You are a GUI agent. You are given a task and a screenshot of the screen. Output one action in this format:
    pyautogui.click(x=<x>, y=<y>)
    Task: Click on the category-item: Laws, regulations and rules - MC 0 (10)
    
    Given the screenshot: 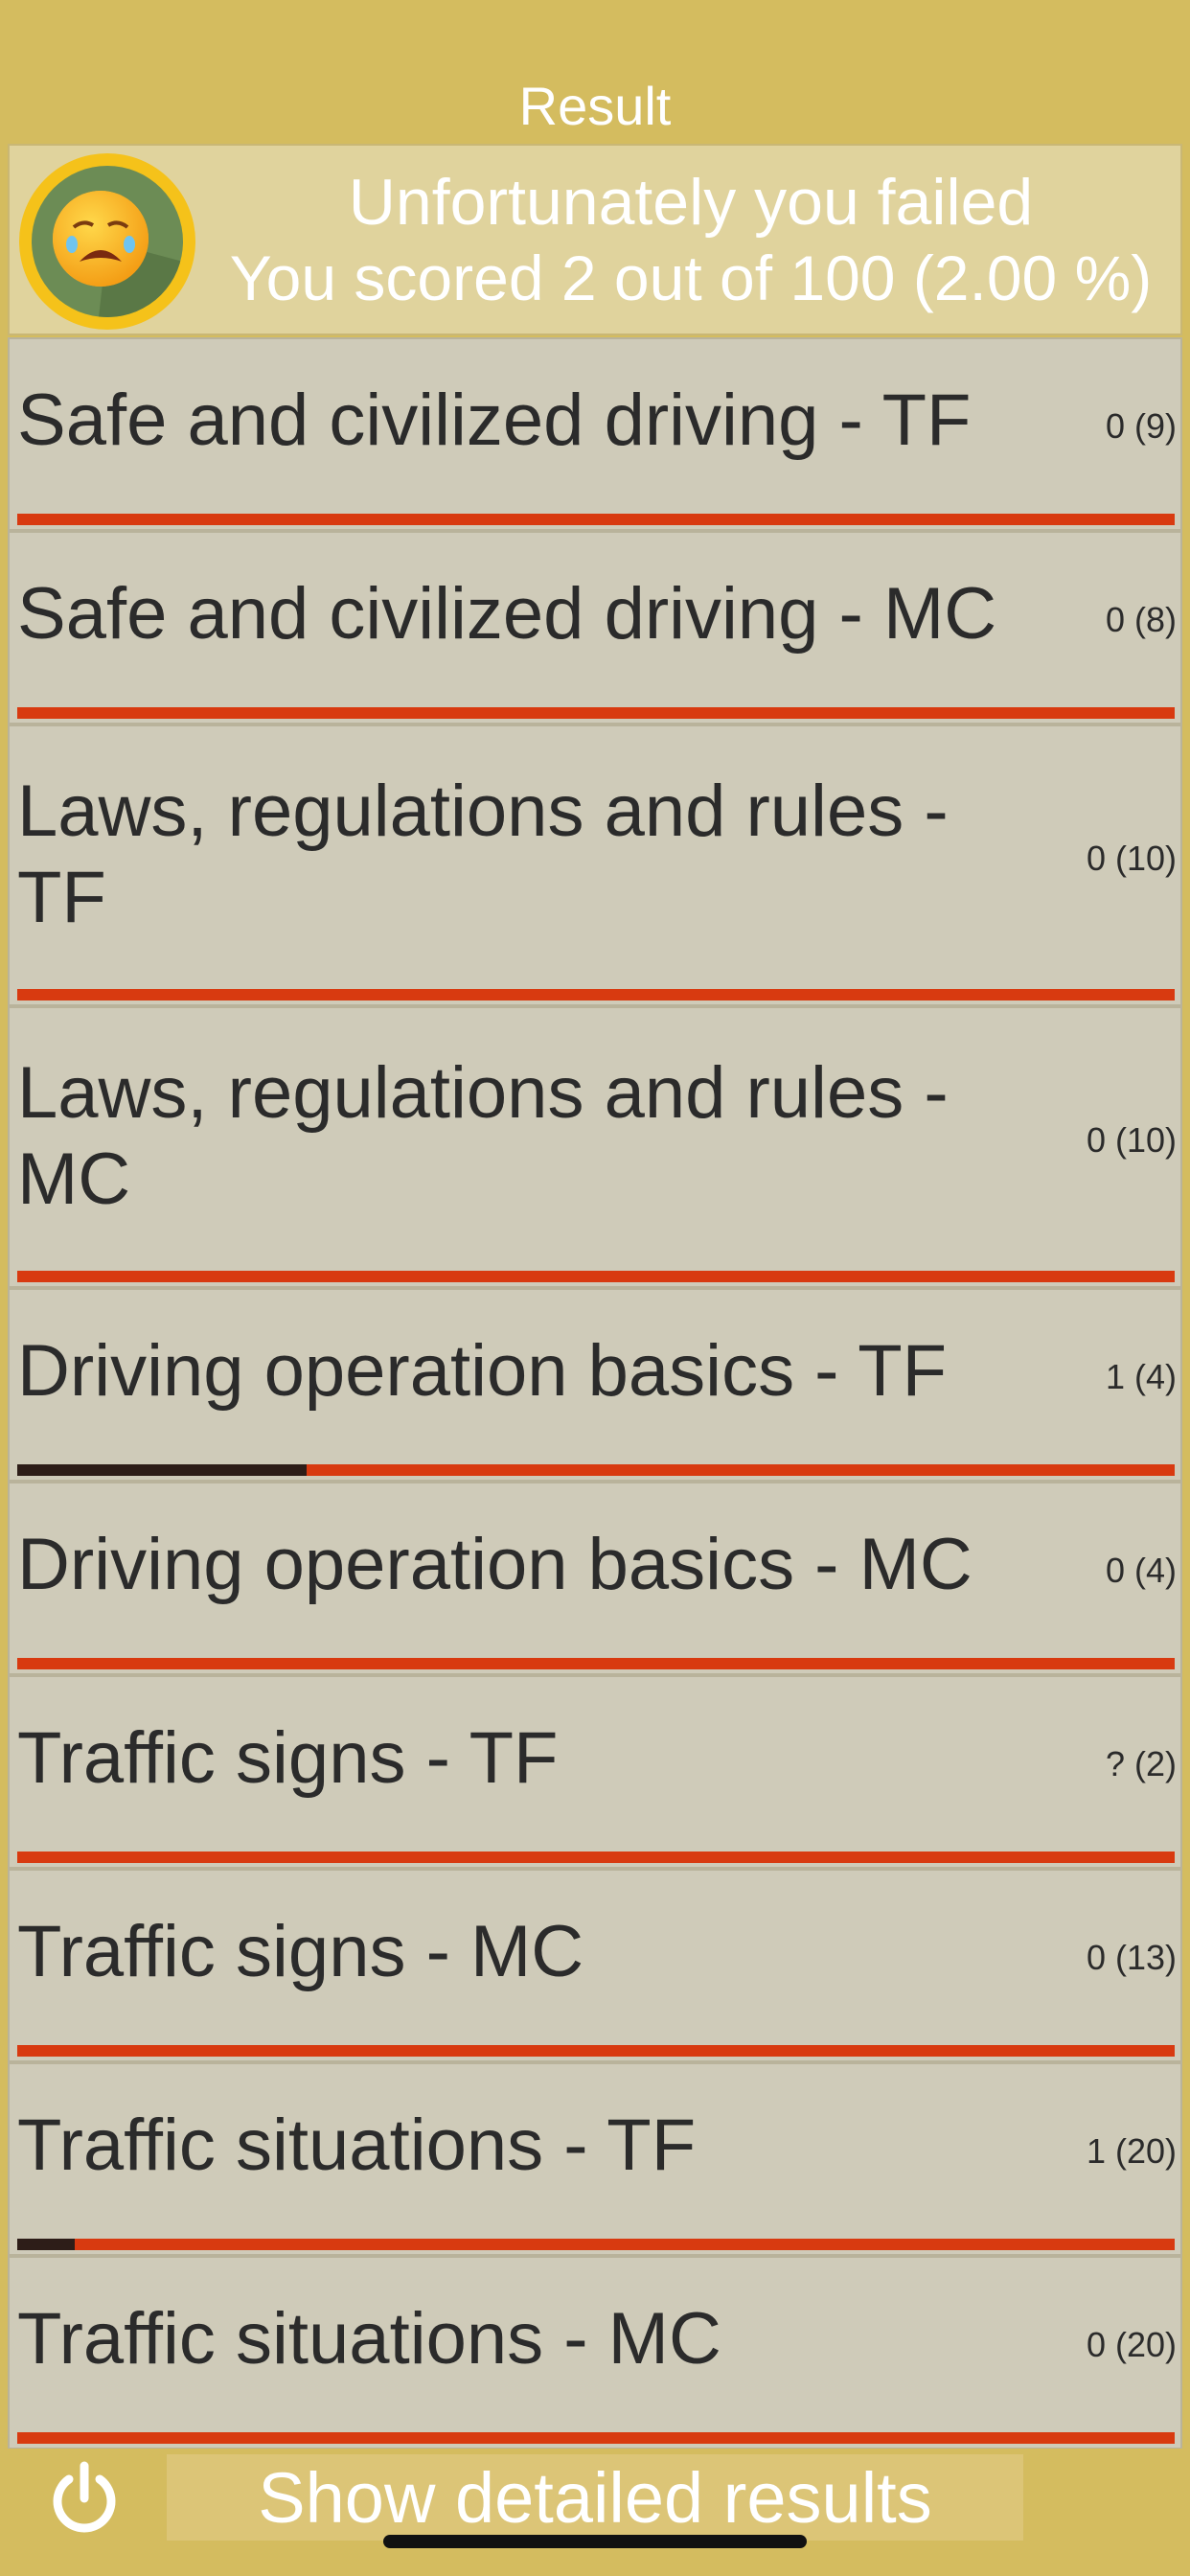 What is the action you would take?
    pyautogui.click(x=595, y=1147)
    